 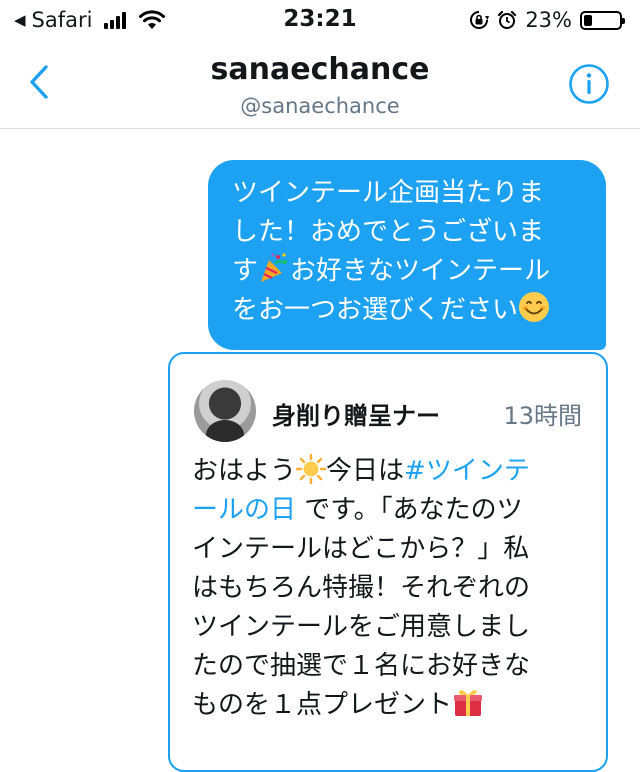 What do you see at coordinates (589, 84) in the screenshot?
I see `info-icon` at bounding box center [589, 84].